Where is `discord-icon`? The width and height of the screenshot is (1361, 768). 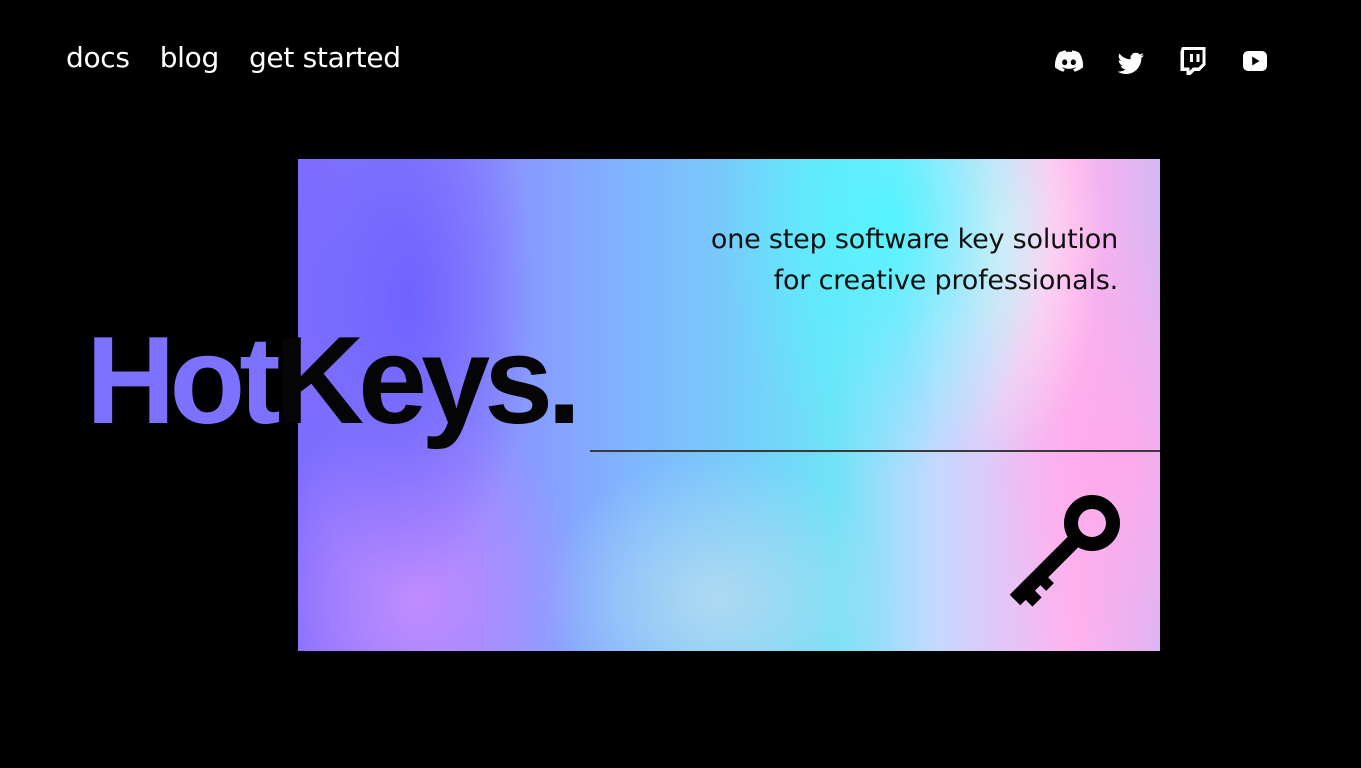
discord-icon is located at coordinates (1069, 61).